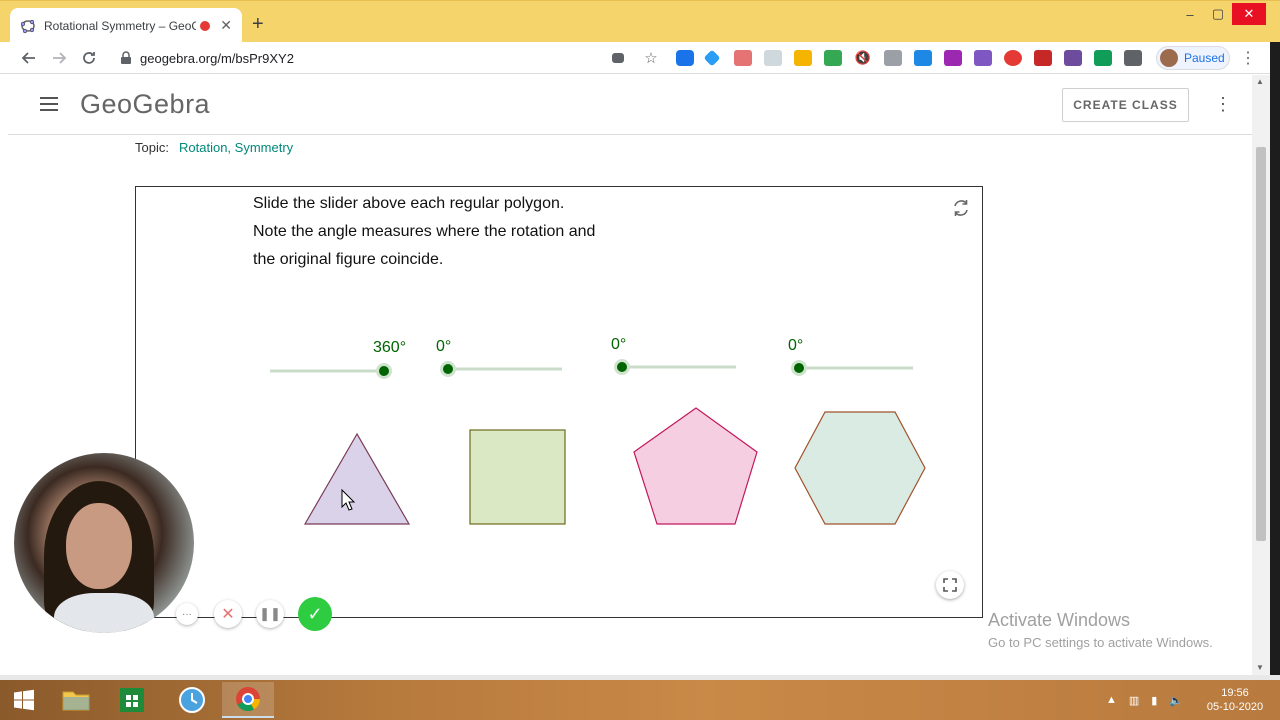 This screenshot has width=1280, height=720. I want to click on profile-paused-button: Paused, so click(1193, 58).